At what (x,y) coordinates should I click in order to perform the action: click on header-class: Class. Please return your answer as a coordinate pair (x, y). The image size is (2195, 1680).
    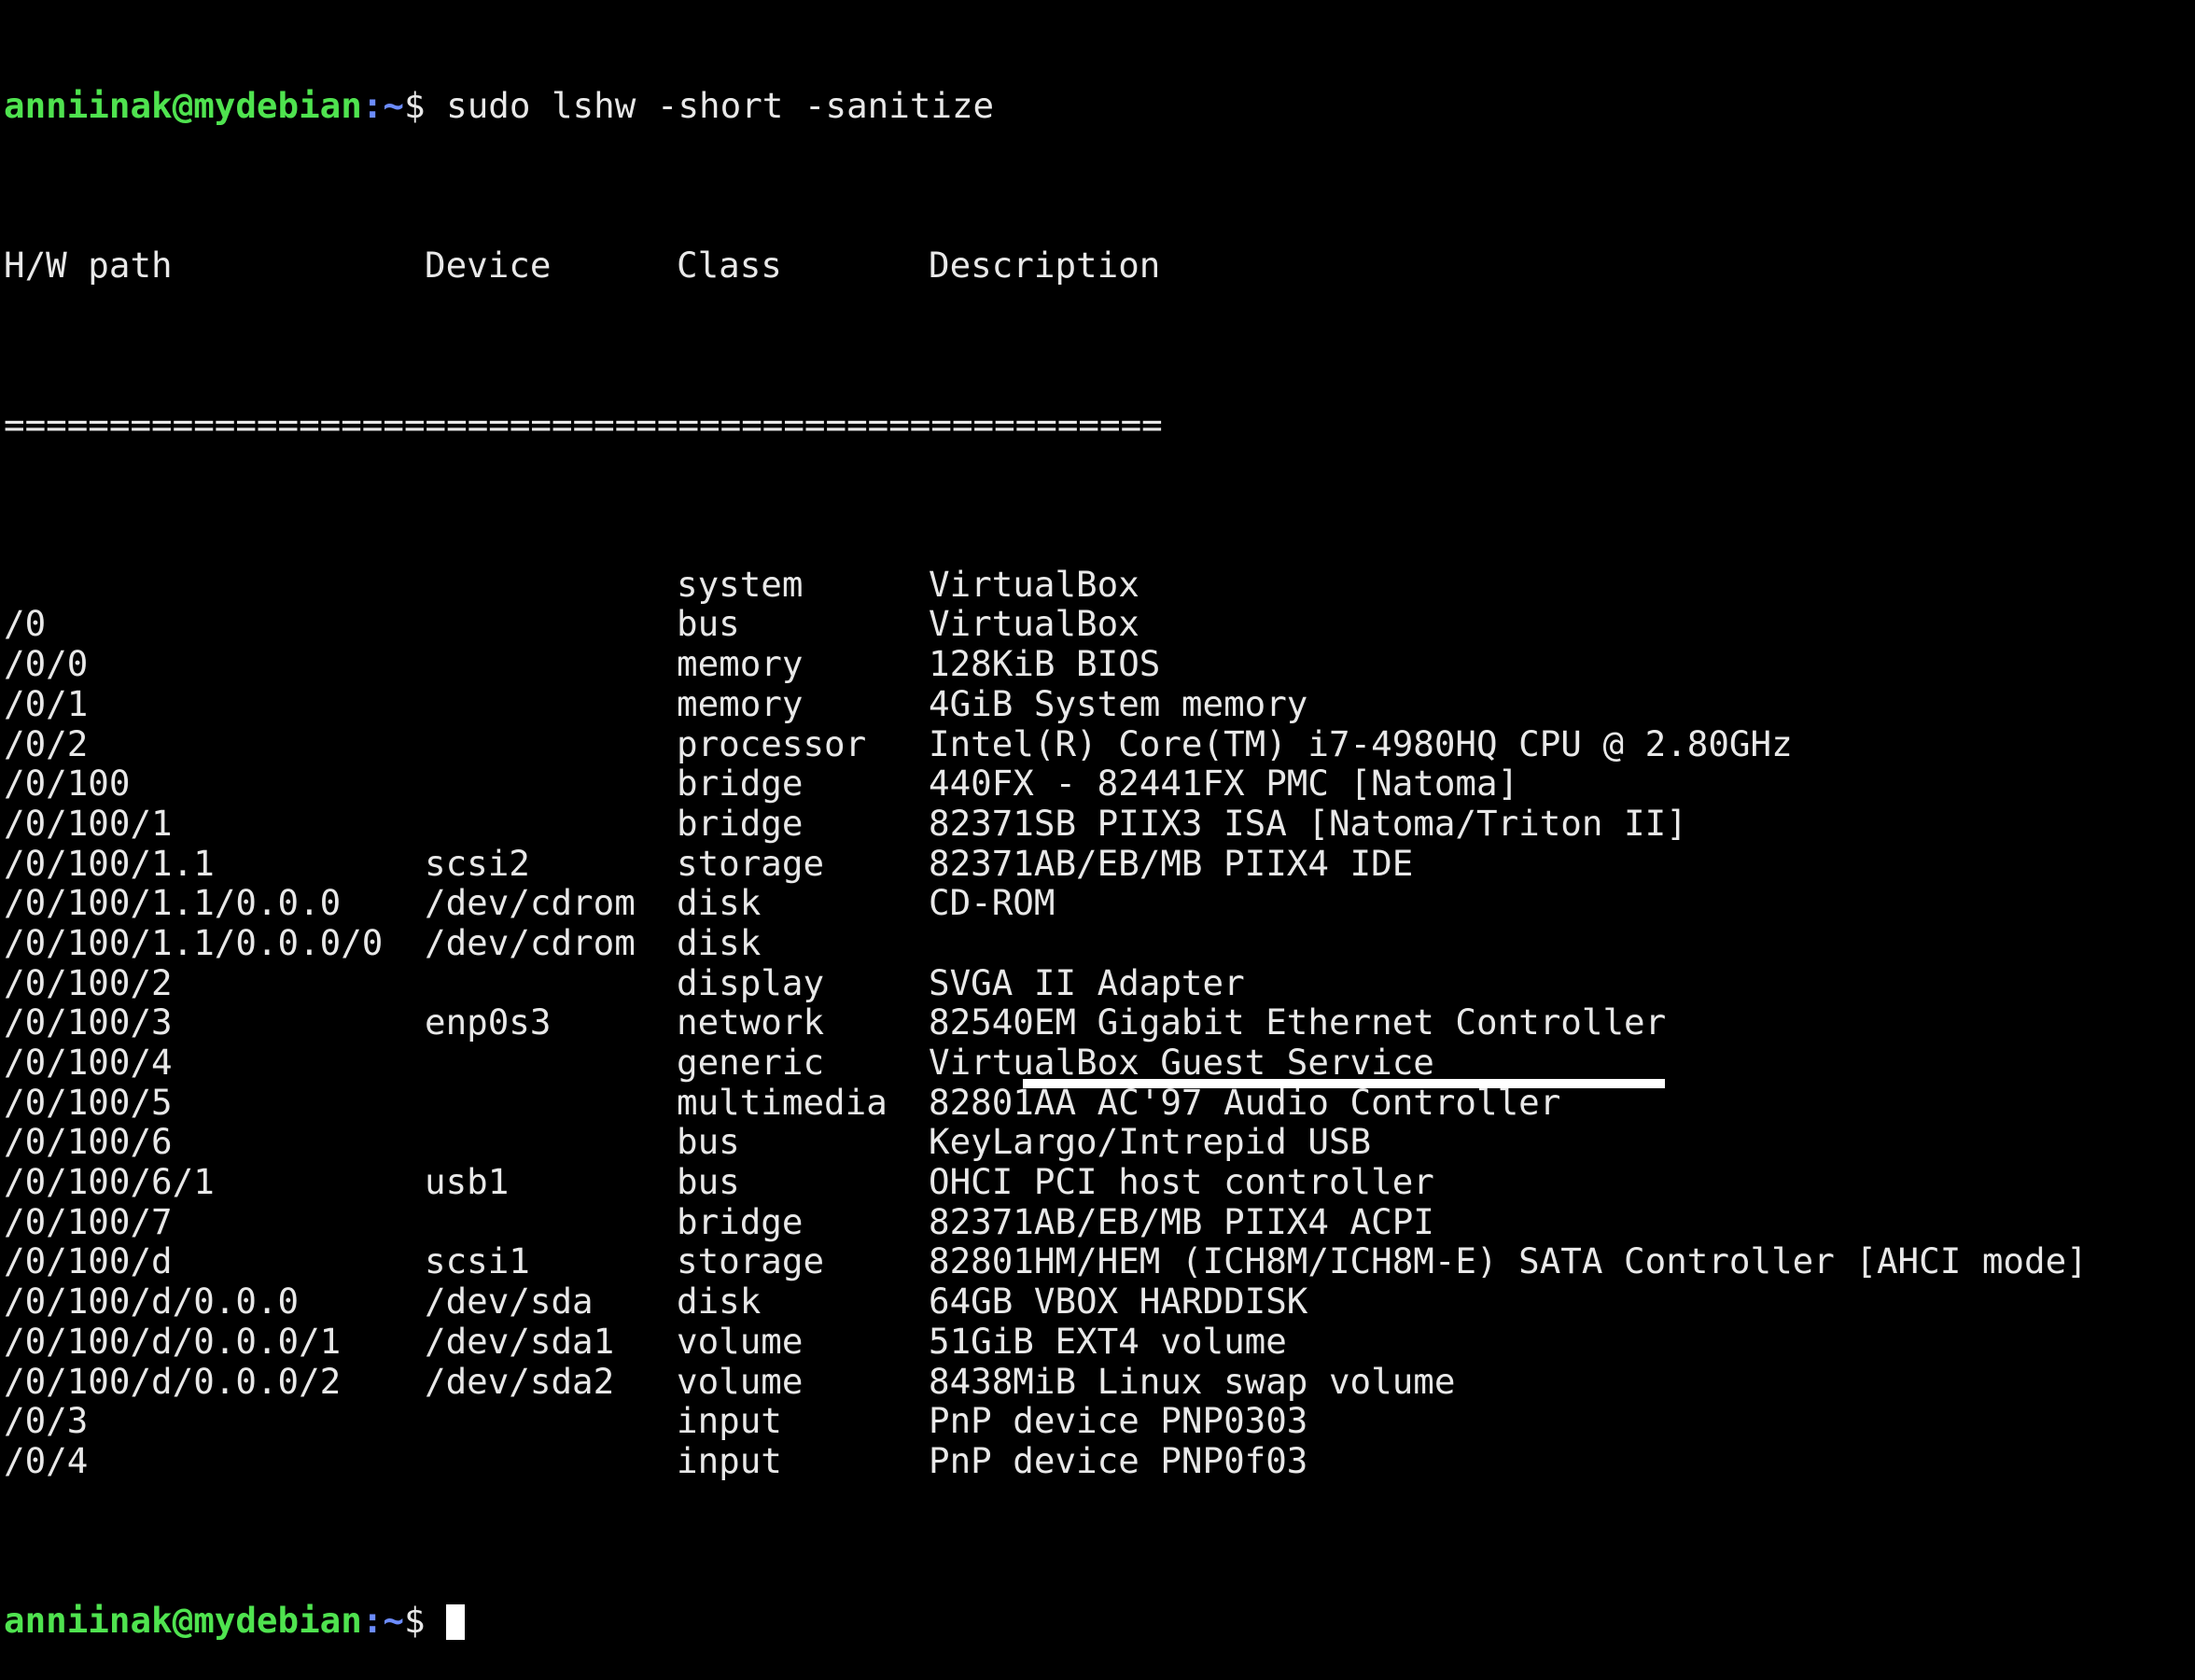
    Looking at the image, I should click on (729, 266).